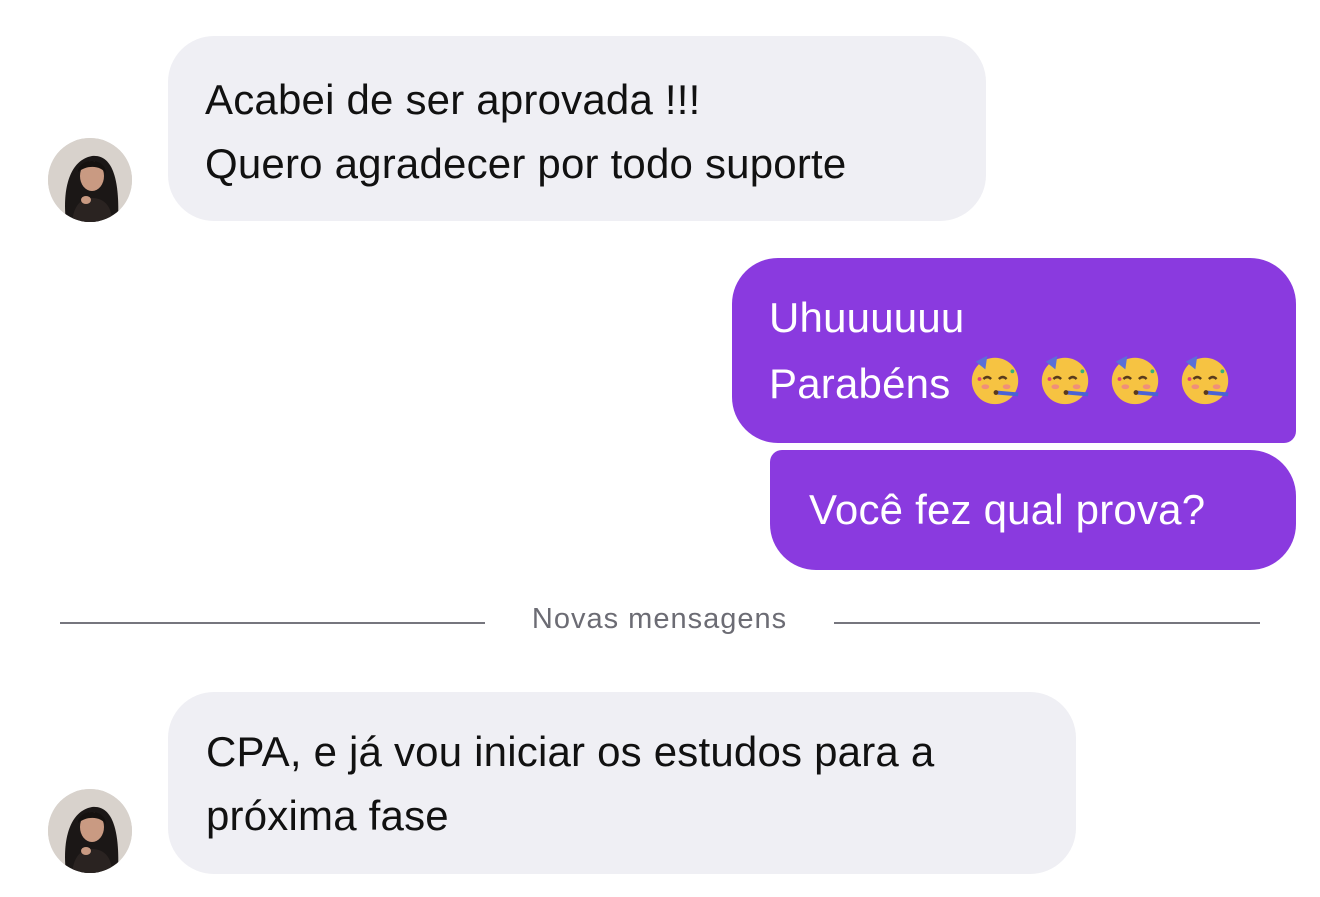  What do you see at coordinates (327, 815) in the screenshot?
I see `message-text: próxima fase` at bounding box center [327, 815].